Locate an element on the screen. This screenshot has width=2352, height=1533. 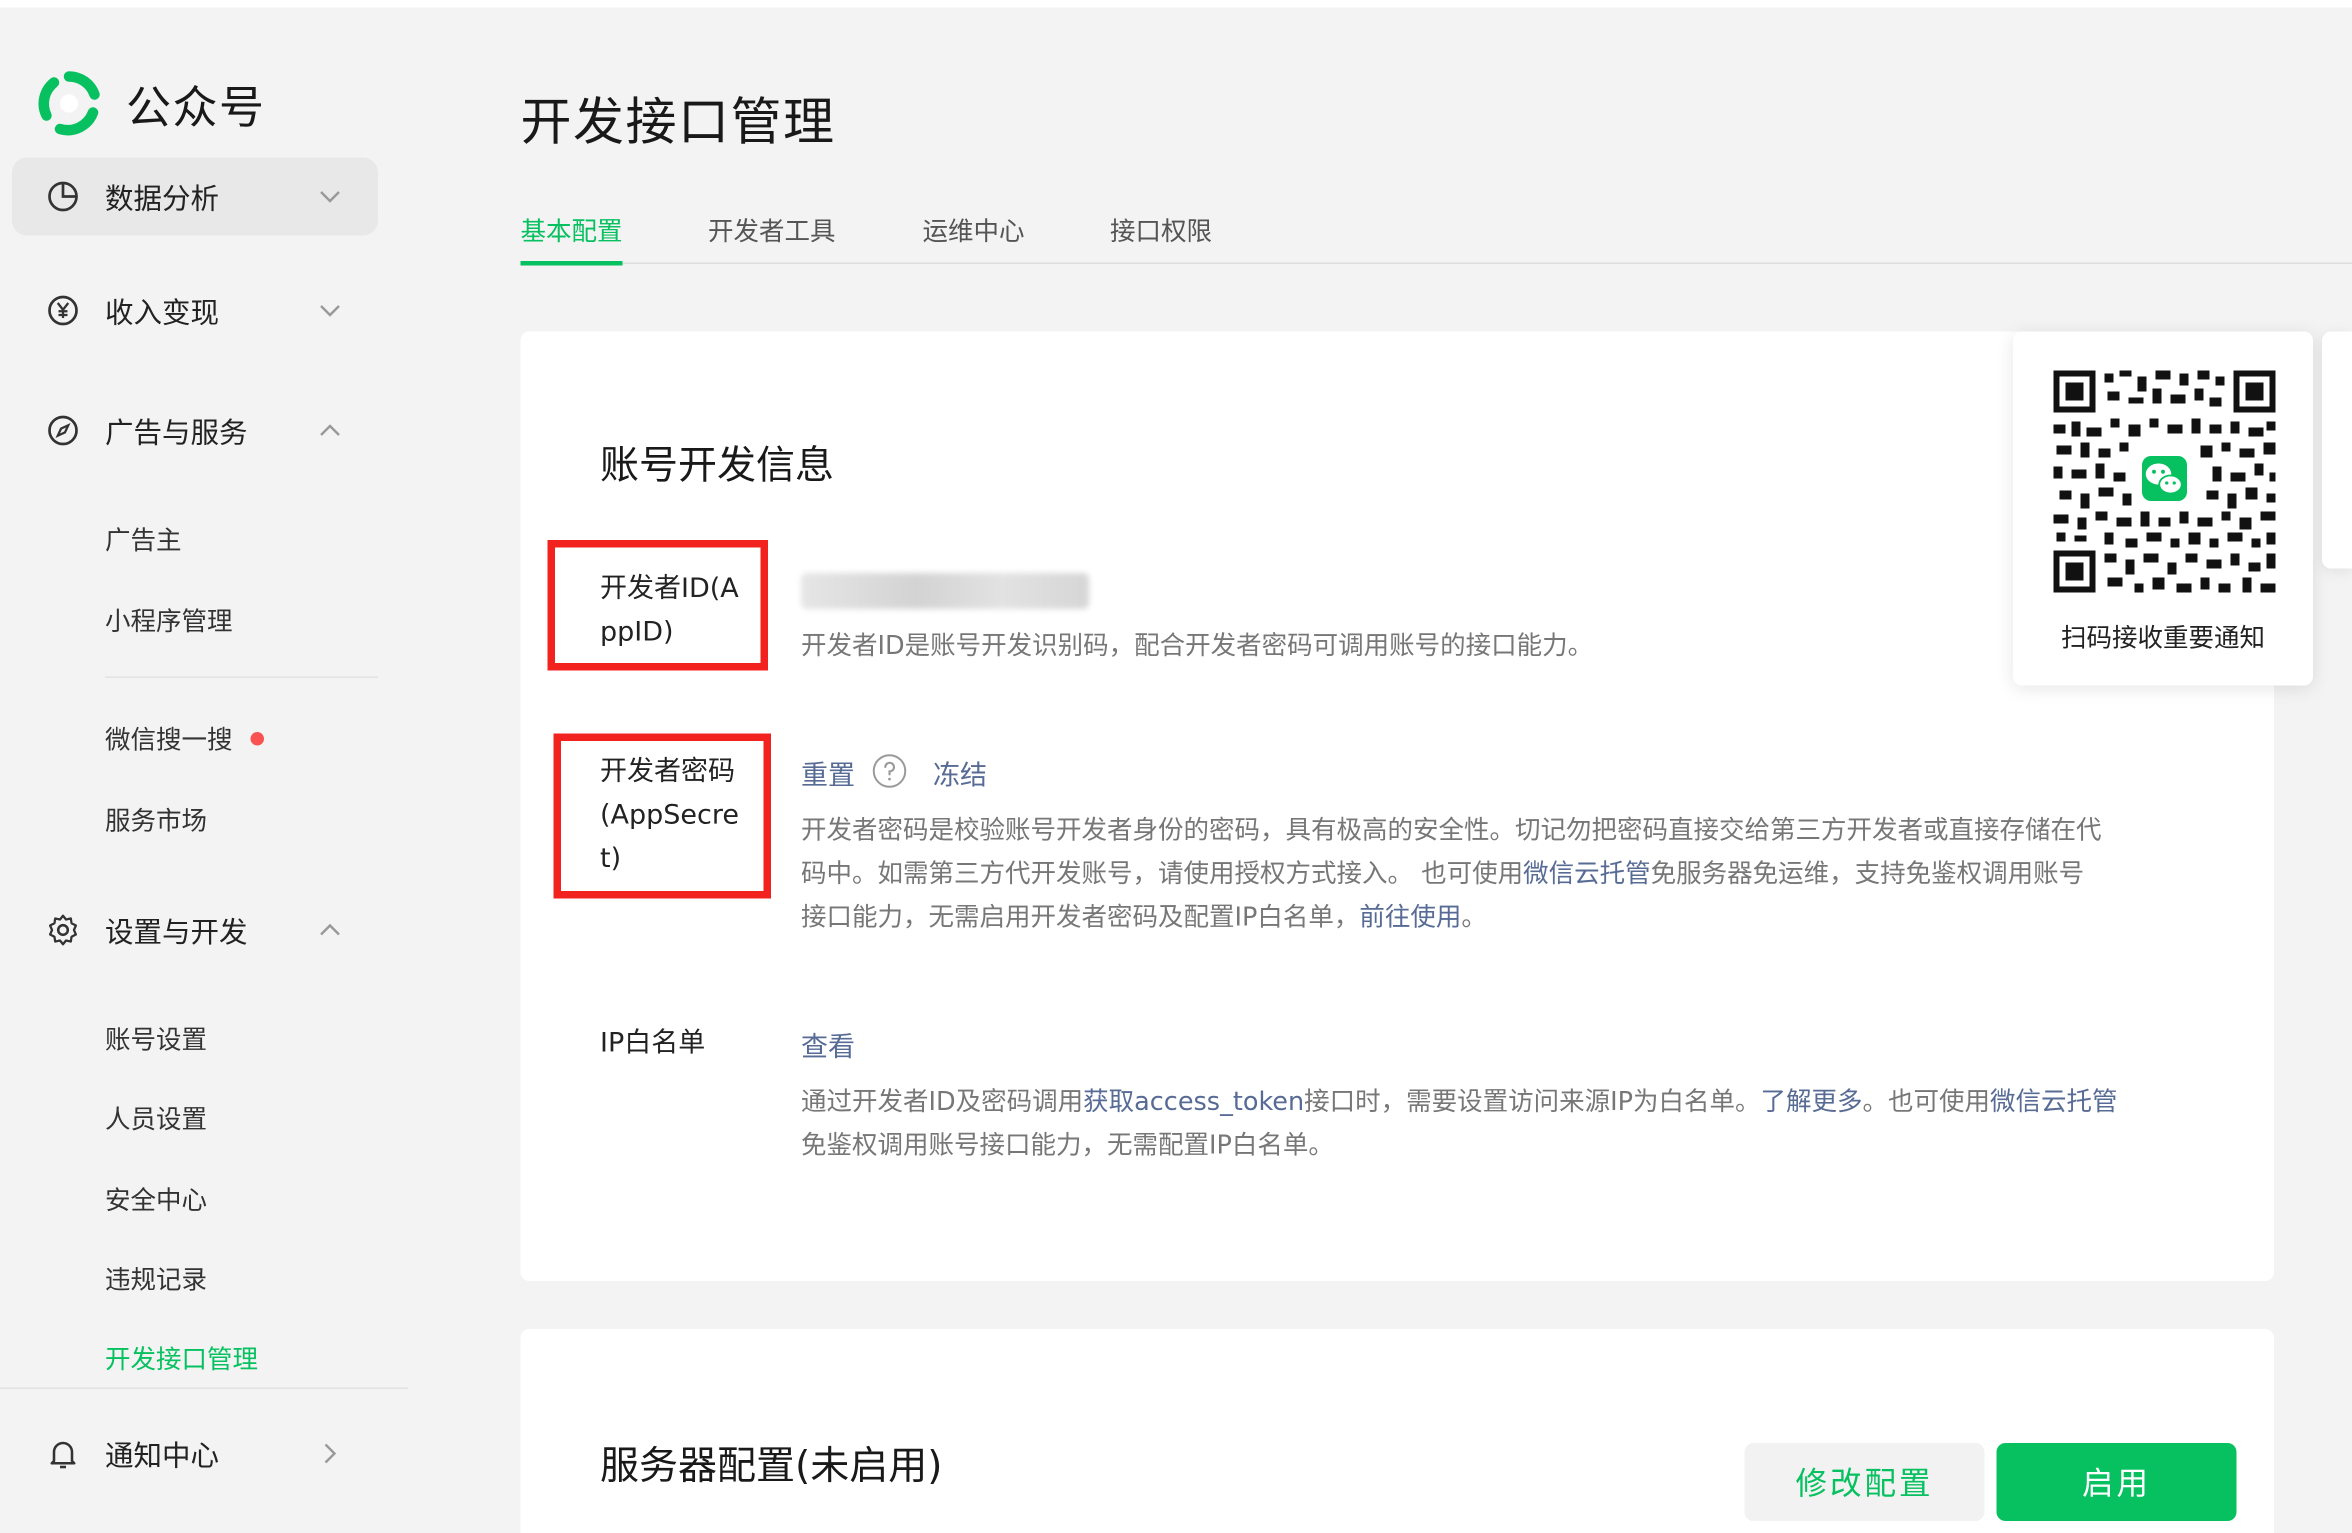
nav-group-label: 数据分析 is located at coordinates (162, 196).